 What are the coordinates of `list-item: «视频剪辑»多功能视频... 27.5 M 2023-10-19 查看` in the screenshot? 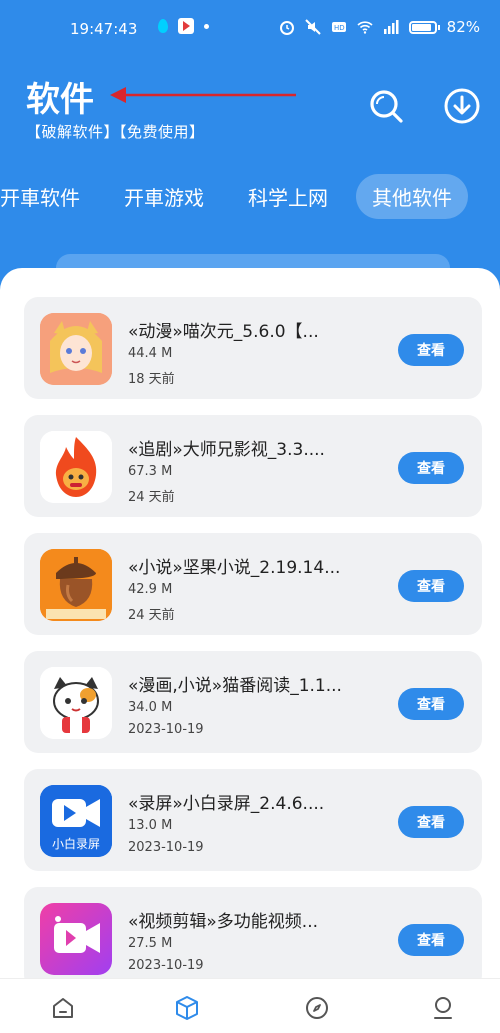 It's located at (253, 938).